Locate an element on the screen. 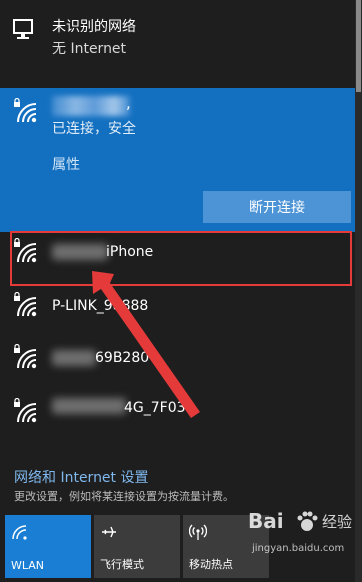  quick-action-label: 飞行模式 is located at coordinates (122, 564).